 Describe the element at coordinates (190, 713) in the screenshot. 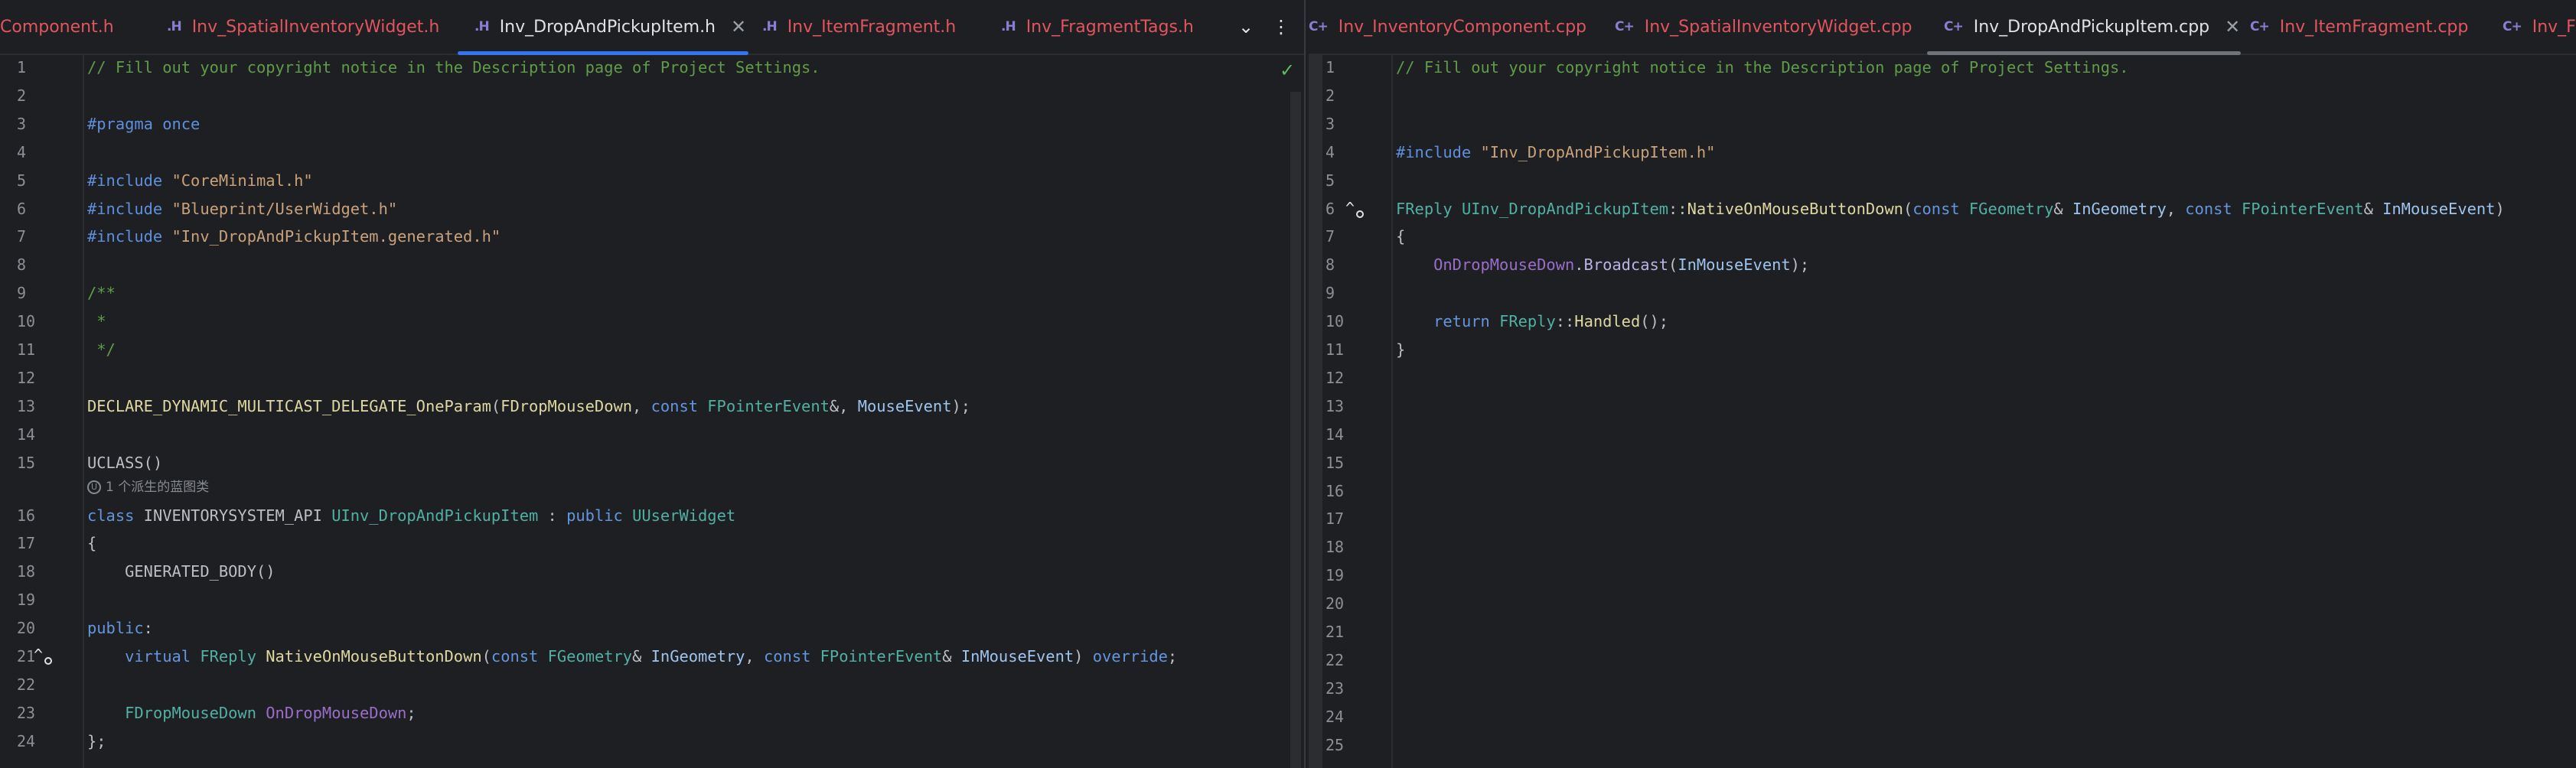

I see `code-token: FDropMouseDown` at that location.